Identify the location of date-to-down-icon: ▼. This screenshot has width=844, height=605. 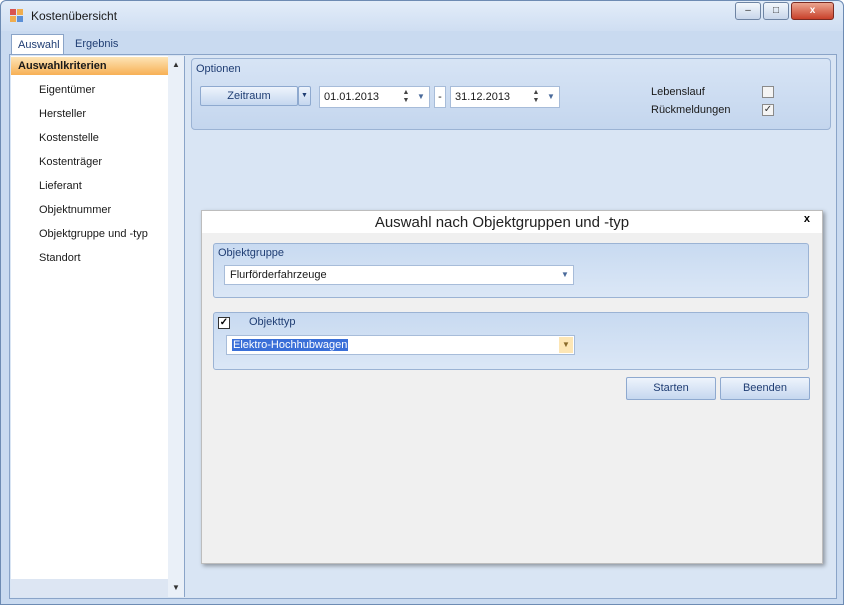
(536, 100).